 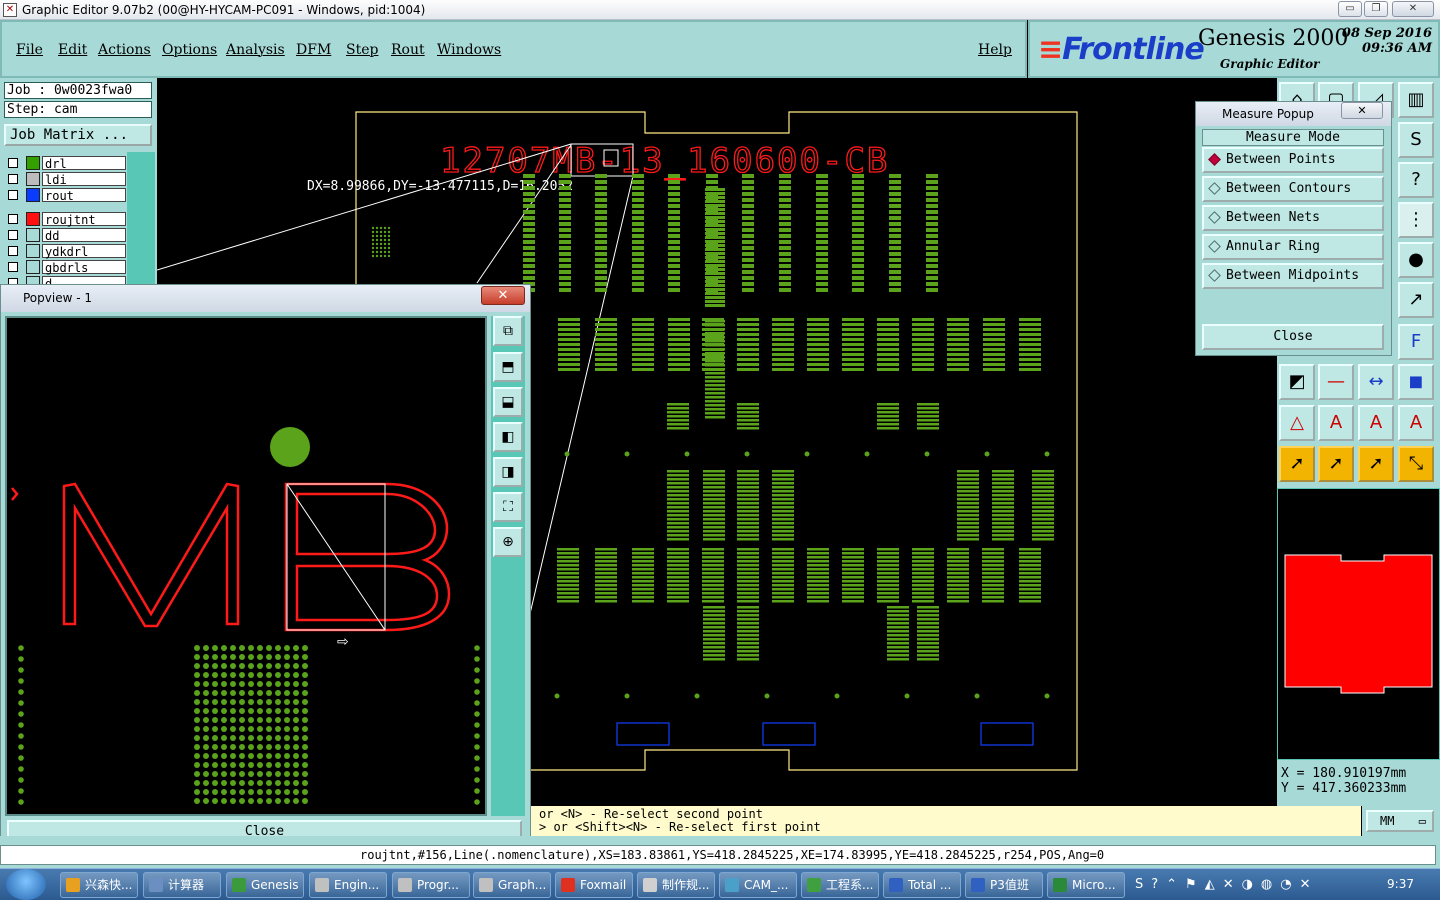 I want to click on group-icon: ◼, so click(x=1416, y=382).